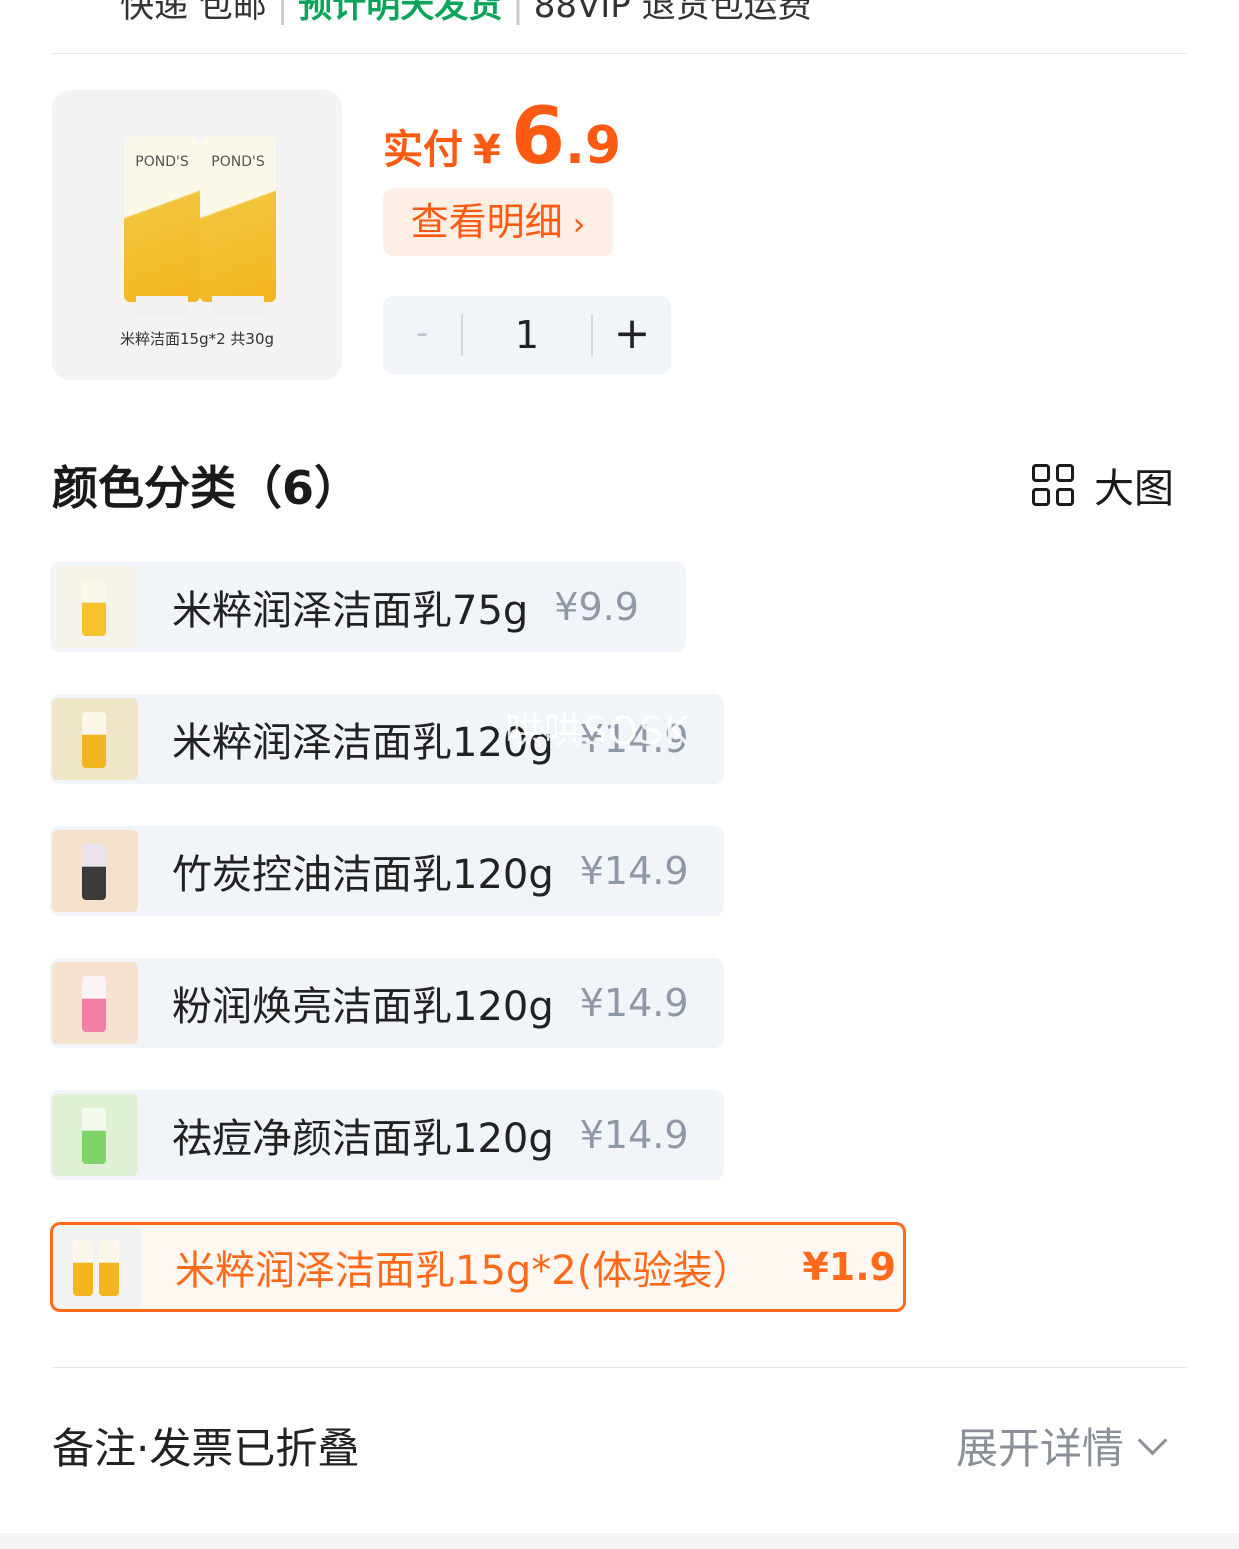 This screenshot has width=1239, height=1549. Describe the element at coordinates (193, 13) in the screenshot. I see `shipping-text: 快递 包邮` at that location.